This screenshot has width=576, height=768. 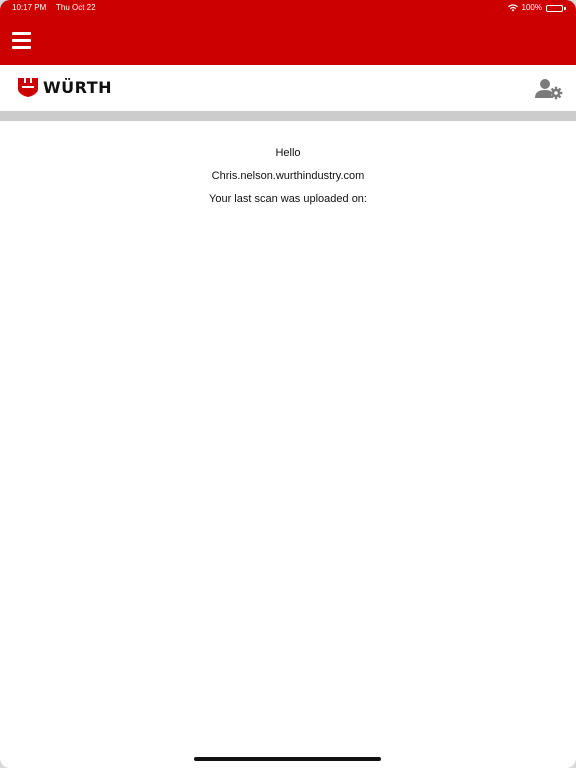 I want to click on user-settings-icon, so click(x=549, y=89).